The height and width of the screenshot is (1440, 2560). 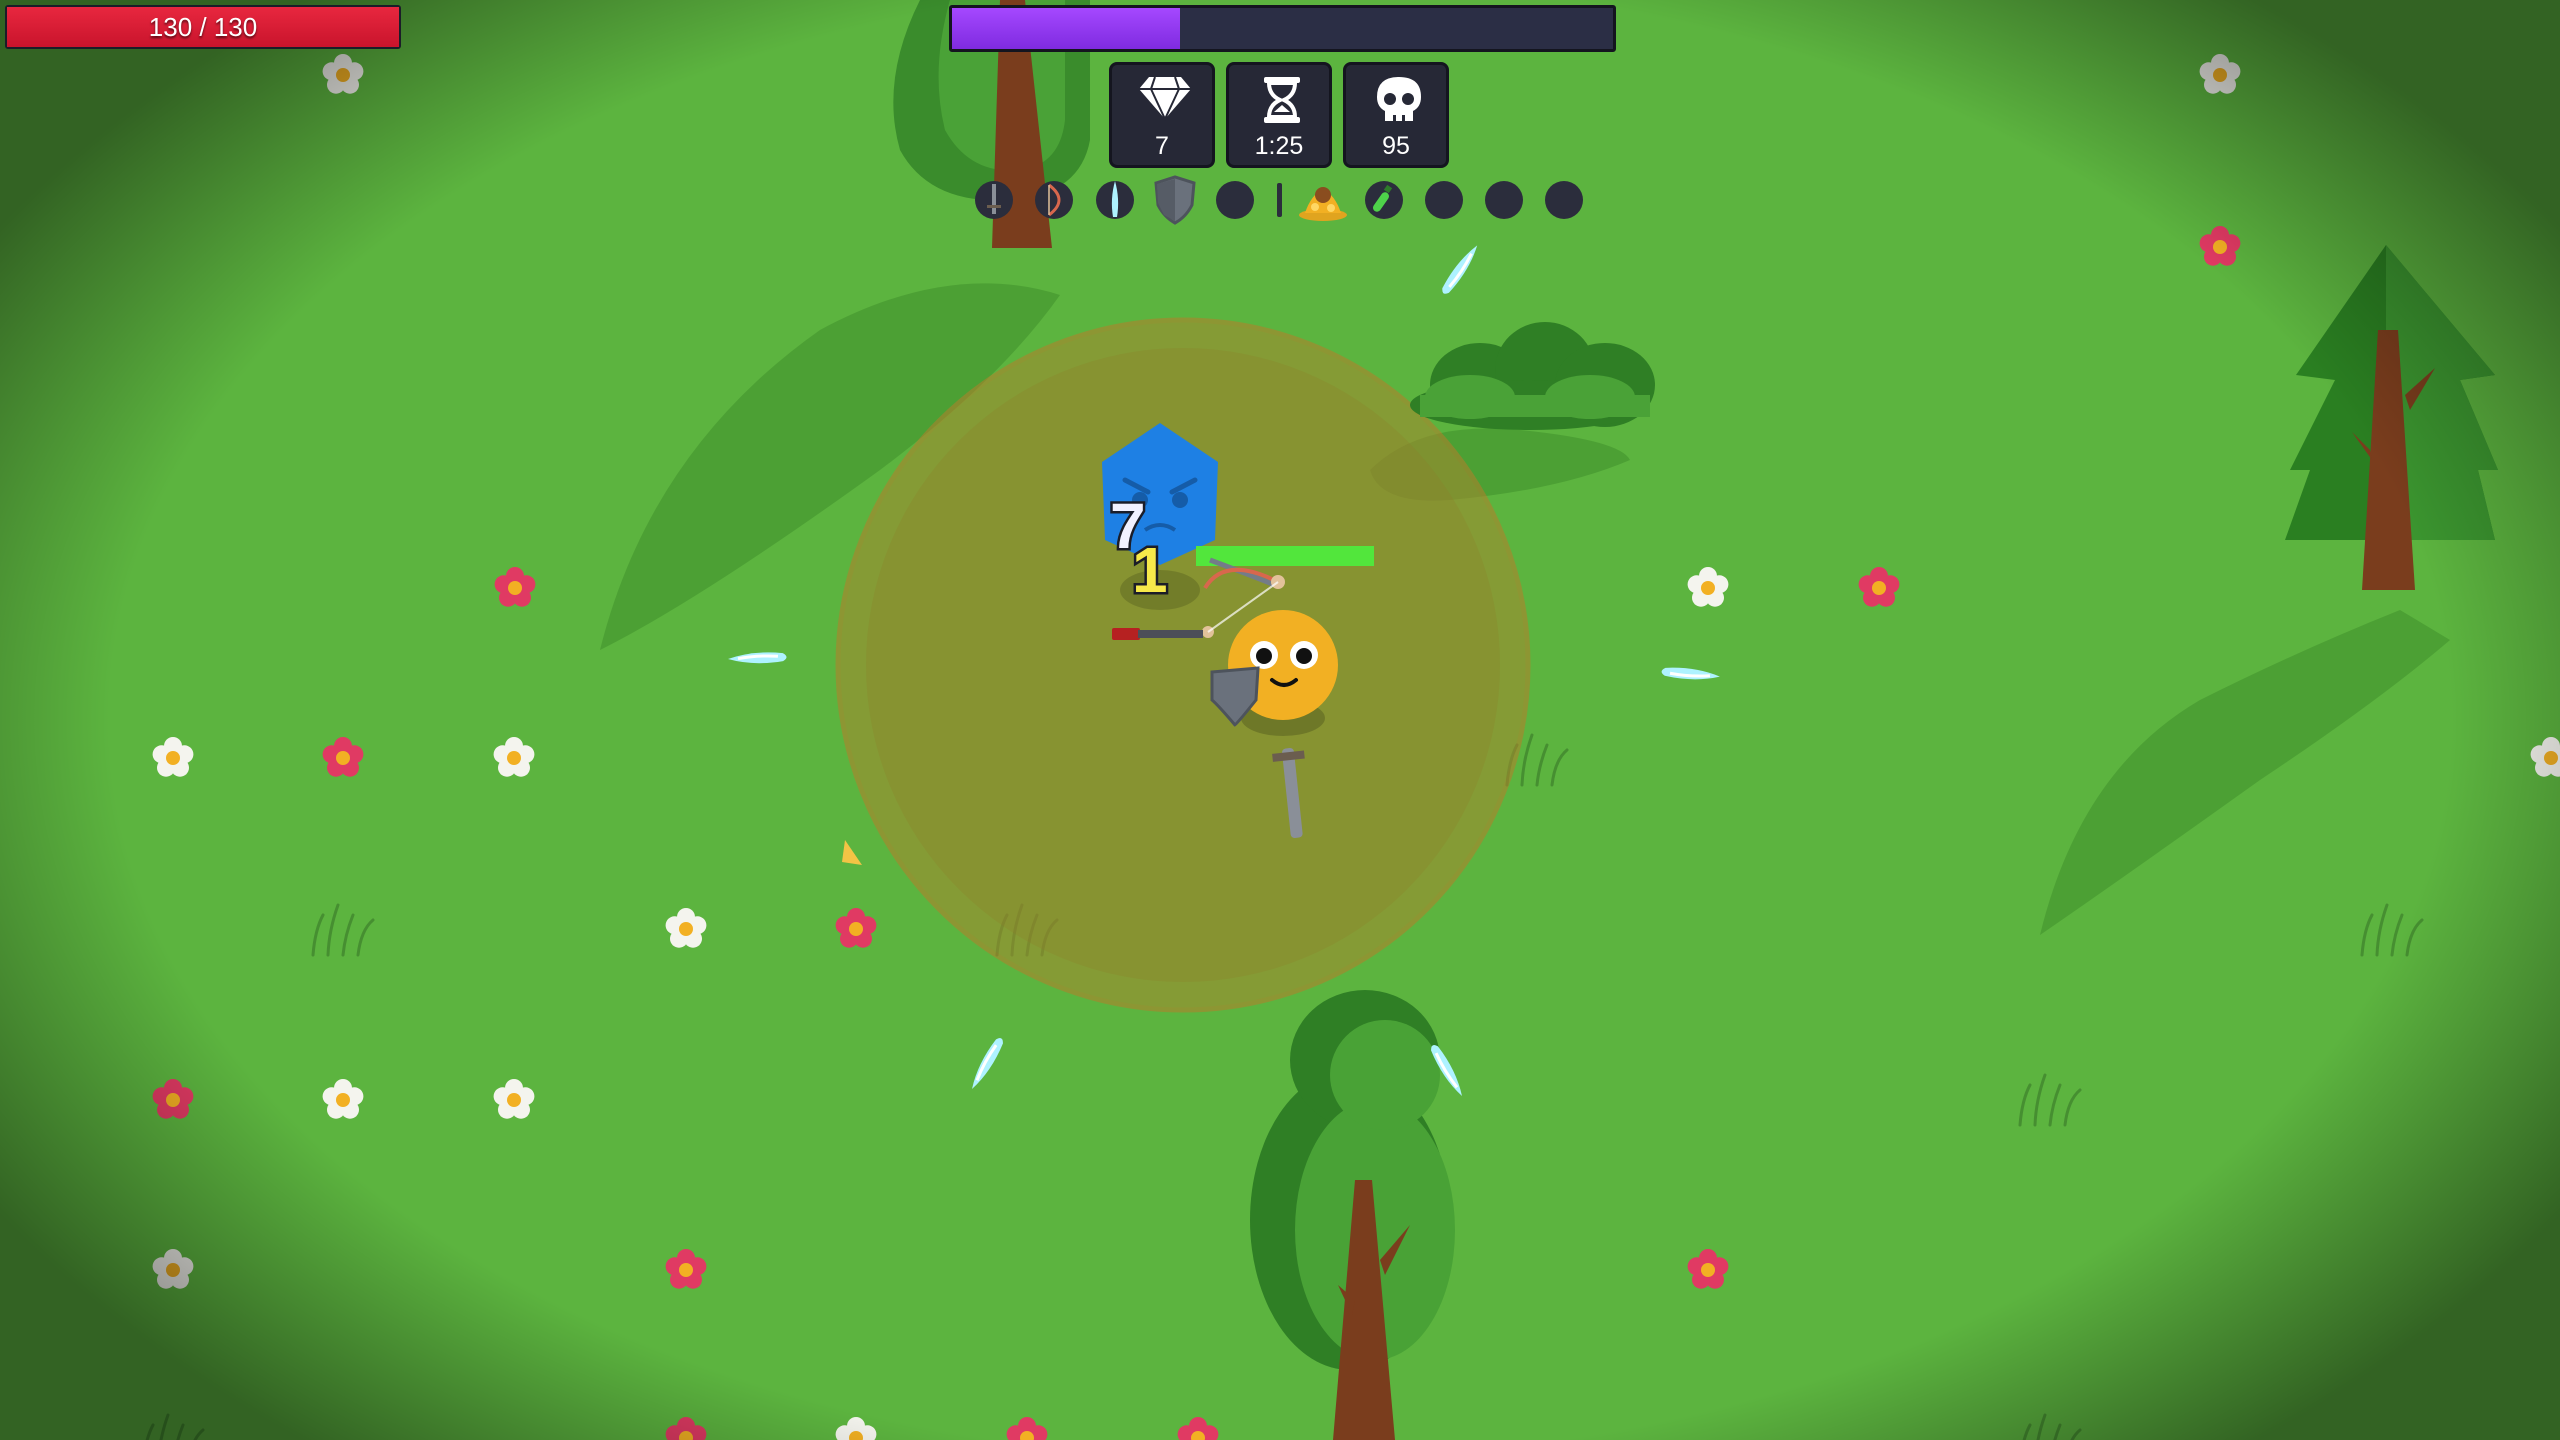 I want to click on kill-count: 95, so click(x=1396, y=146).